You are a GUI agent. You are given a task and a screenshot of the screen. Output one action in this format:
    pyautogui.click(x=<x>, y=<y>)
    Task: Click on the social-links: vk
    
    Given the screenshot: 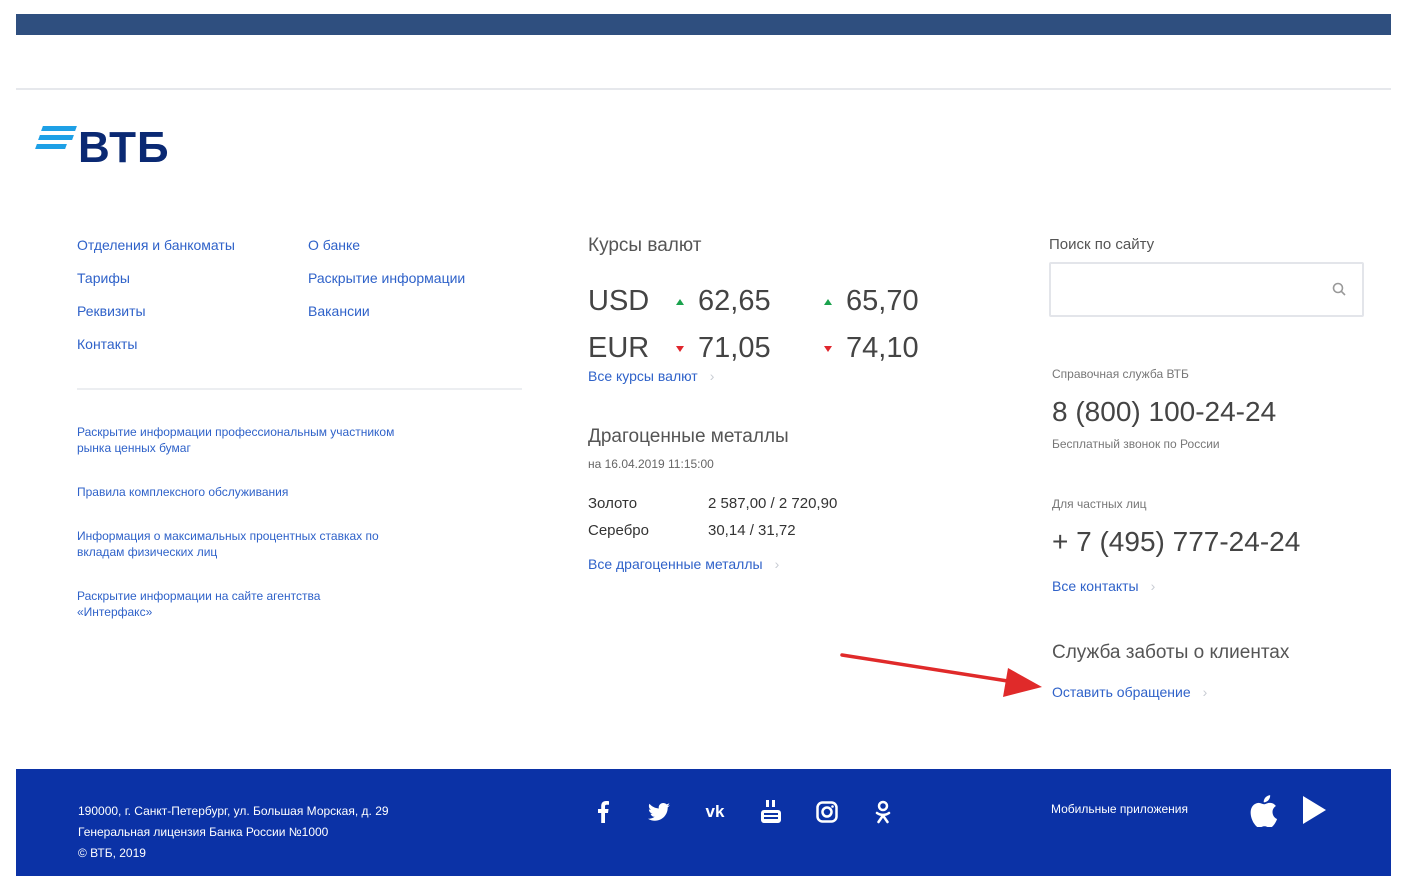 What is the action you would take?
    pyautogui.click(x=743, y=812)
    